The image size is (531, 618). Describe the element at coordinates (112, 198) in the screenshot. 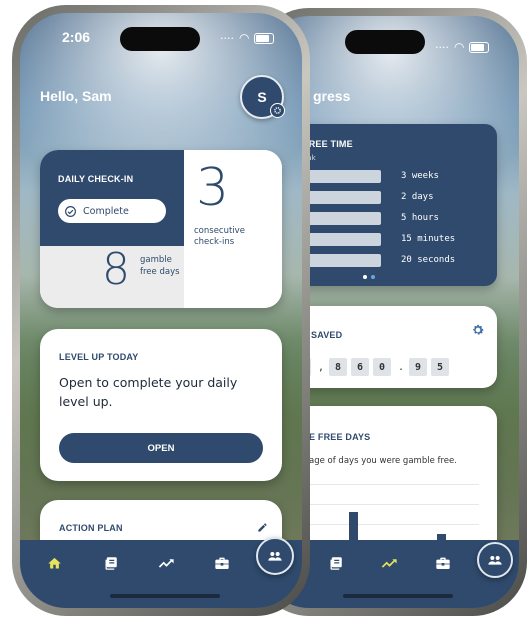

I see `checkin-panel: DAILY CHECK-IN Complete` at that location.